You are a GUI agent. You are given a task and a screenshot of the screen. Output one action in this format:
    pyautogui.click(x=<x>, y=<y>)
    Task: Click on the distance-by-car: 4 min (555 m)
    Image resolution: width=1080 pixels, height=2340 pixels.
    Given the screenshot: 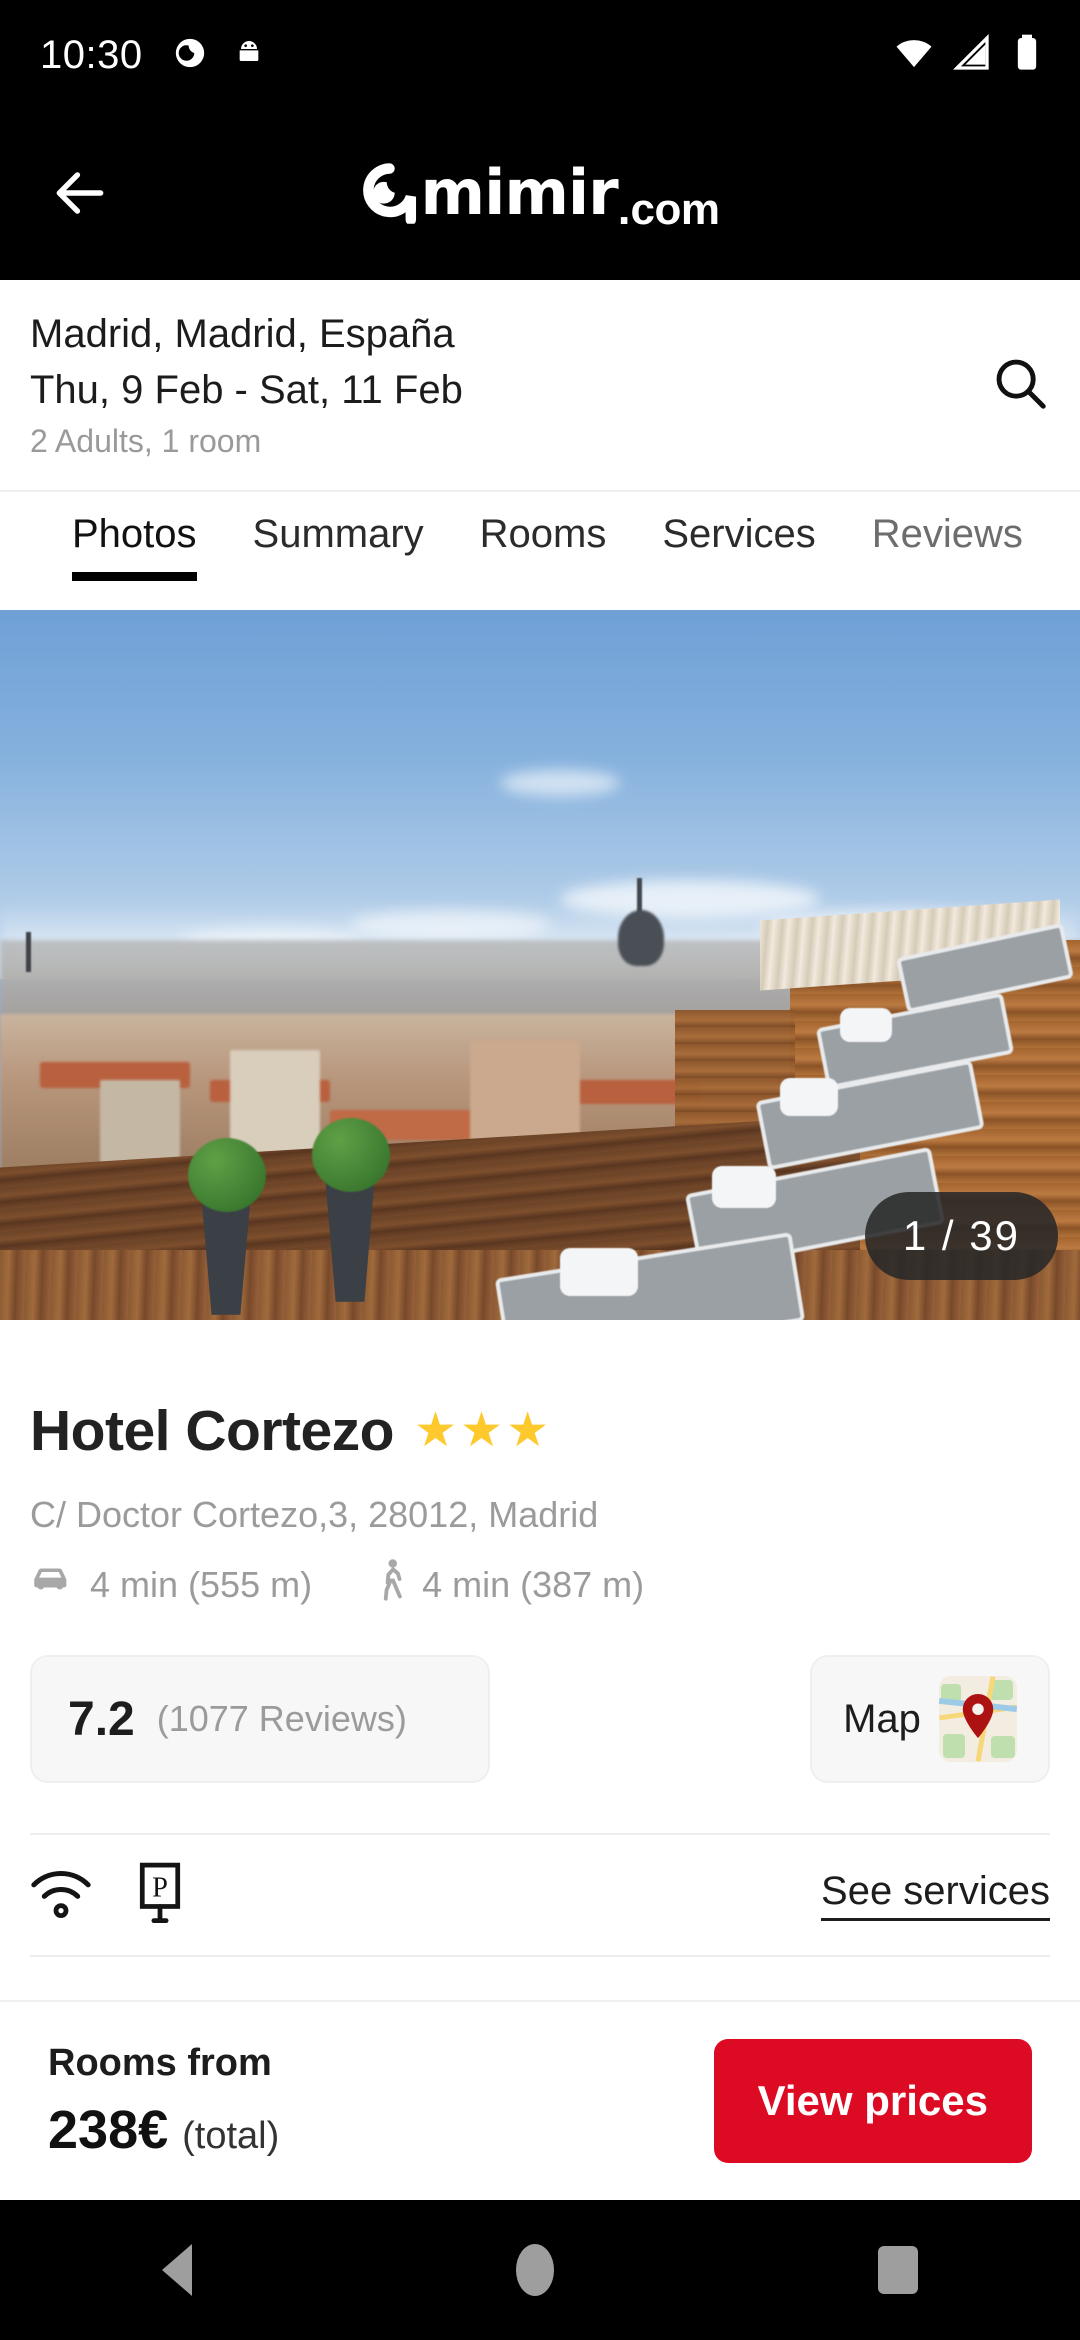 What is the action you would take?
    pyautogui.click(x=171, y=1584)
    